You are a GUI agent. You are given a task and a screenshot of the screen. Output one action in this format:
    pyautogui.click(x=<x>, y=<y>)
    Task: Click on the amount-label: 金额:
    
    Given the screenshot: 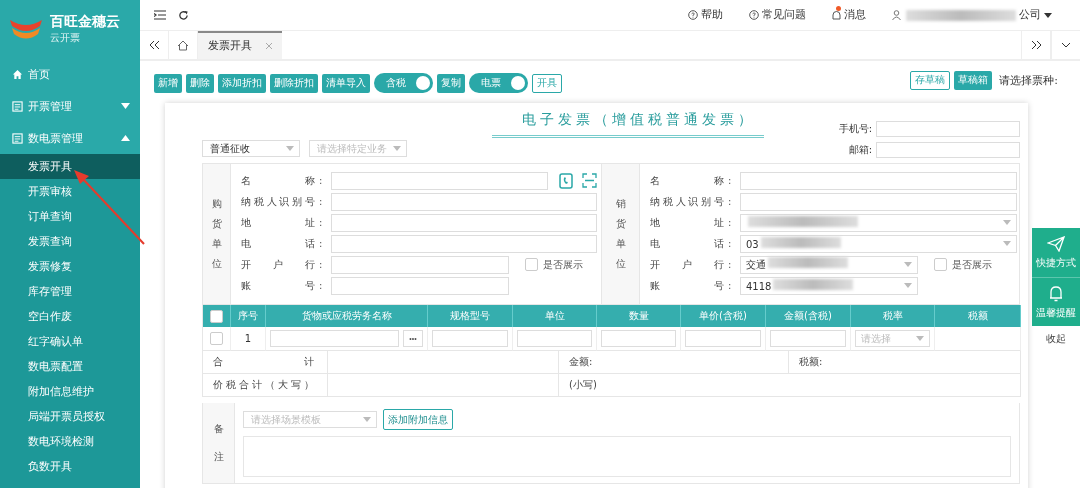 What is the action you would take?
    pyautogui.click(x=581, y=362)
    